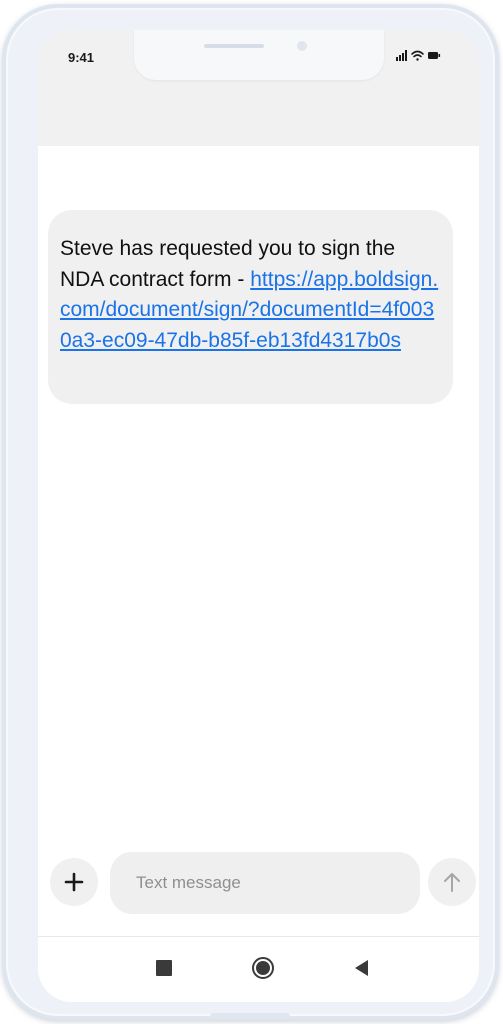 Image resolution: width=503 pixels, height=1024 pixels. Describe the element at coordinates (164, 968) in the screenshot. I see `recent-apps-button` at that location.